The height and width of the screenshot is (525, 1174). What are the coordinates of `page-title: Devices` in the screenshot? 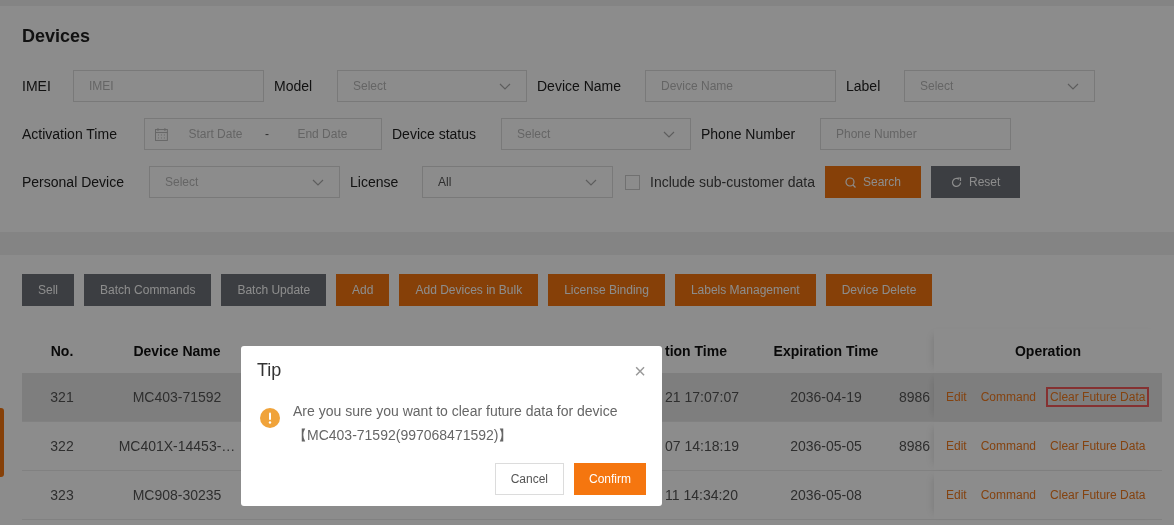 It's located at (57, 37).